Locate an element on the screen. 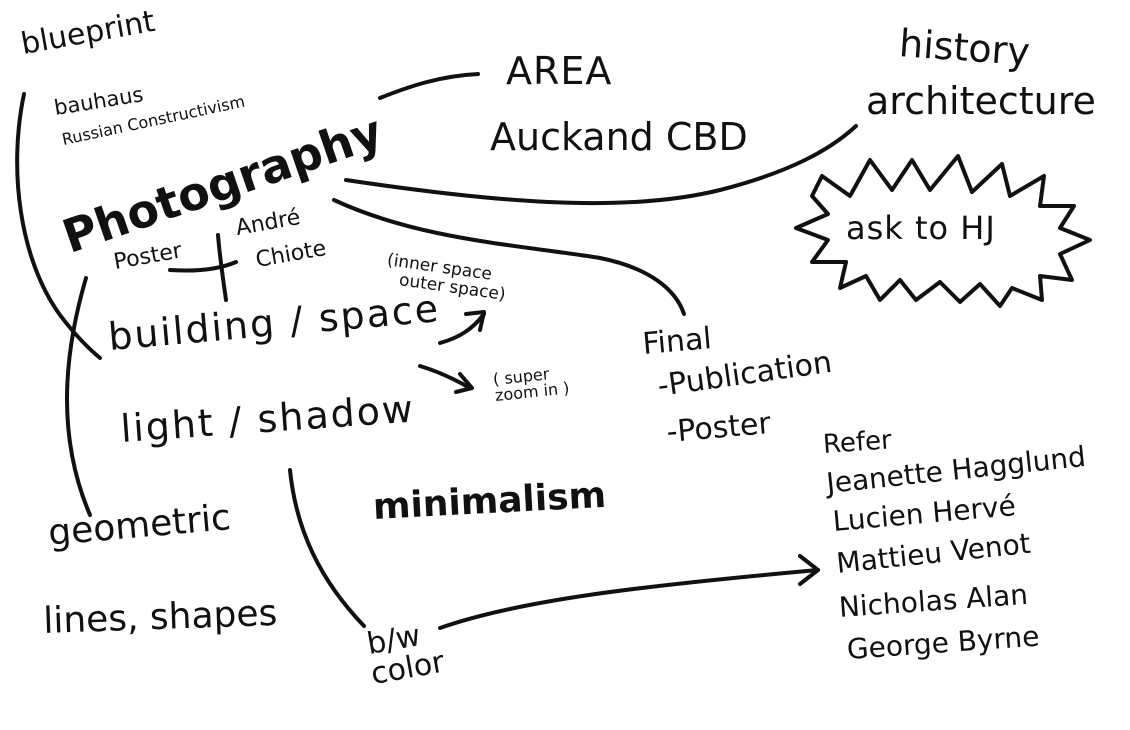  label-architecture: architecture is located at coordinates (981, 101).